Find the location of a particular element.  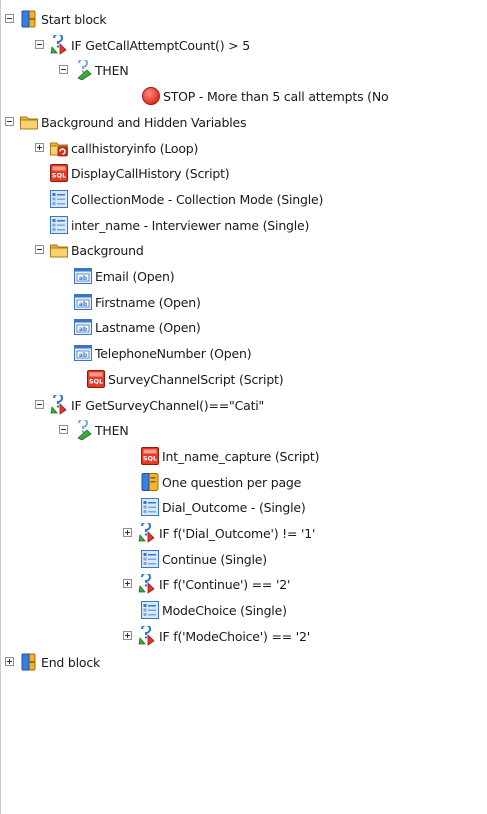

tree-node-label: Start block is located at coordinates (74, 19).